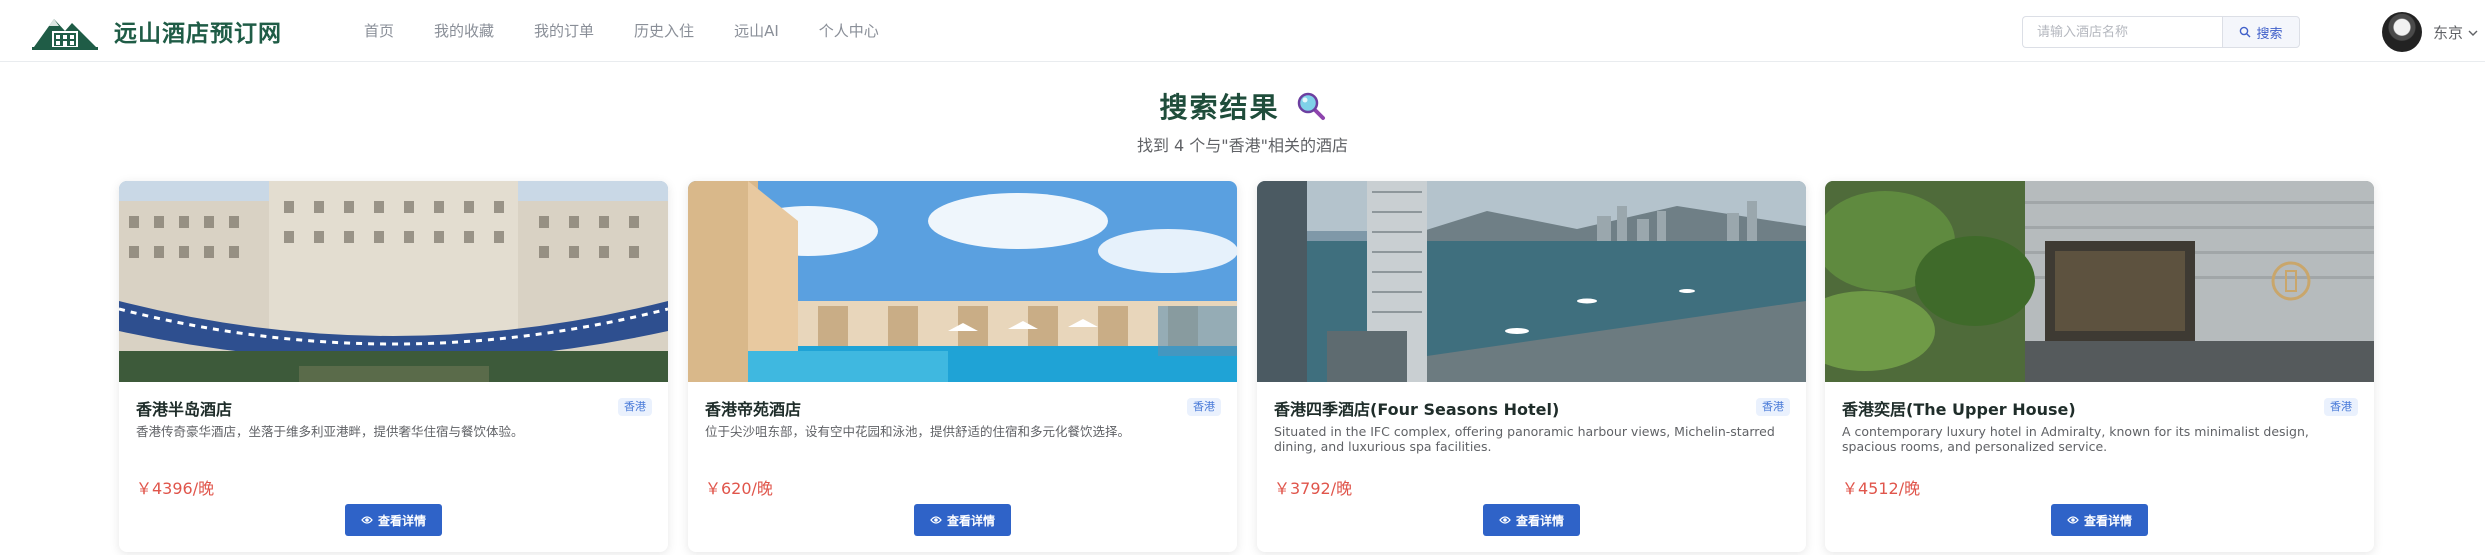 This screenshot has height=555, width=2485. I want to click on hotel-image-four-seasons, so click(1531, 281).